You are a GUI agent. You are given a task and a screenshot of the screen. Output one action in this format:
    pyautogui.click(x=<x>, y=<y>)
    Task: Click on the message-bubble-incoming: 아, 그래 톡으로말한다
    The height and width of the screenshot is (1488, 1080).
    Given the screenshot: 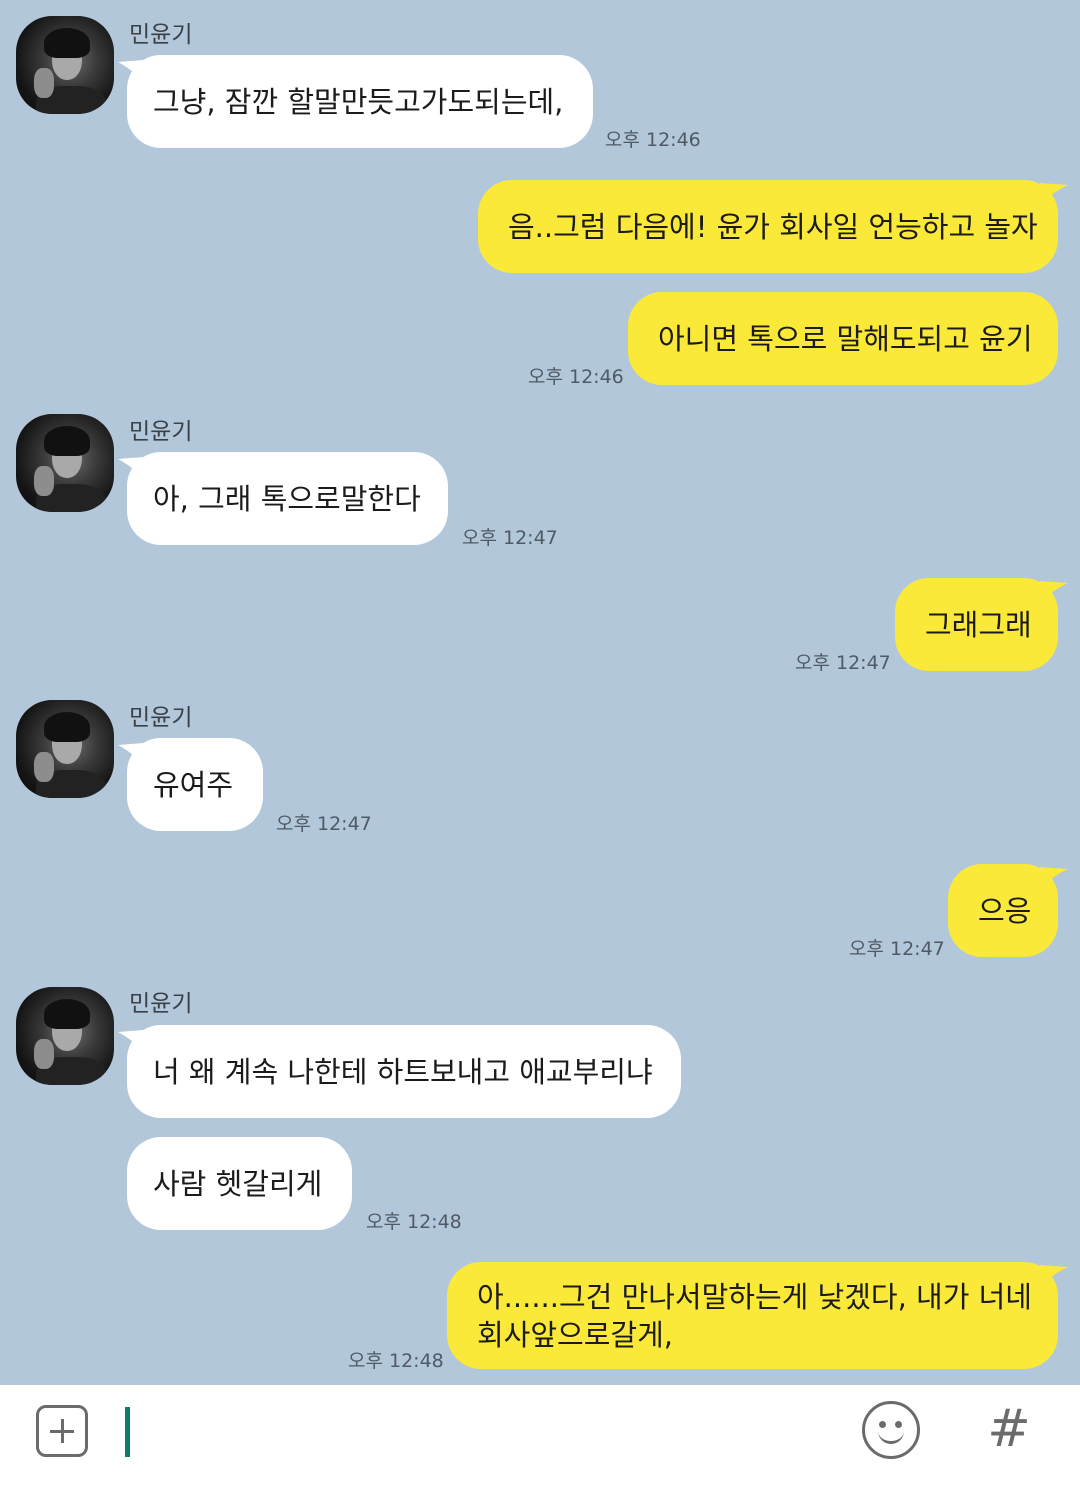 What is the action you would take?
    pyautogui.click(x=287, y=498)
    